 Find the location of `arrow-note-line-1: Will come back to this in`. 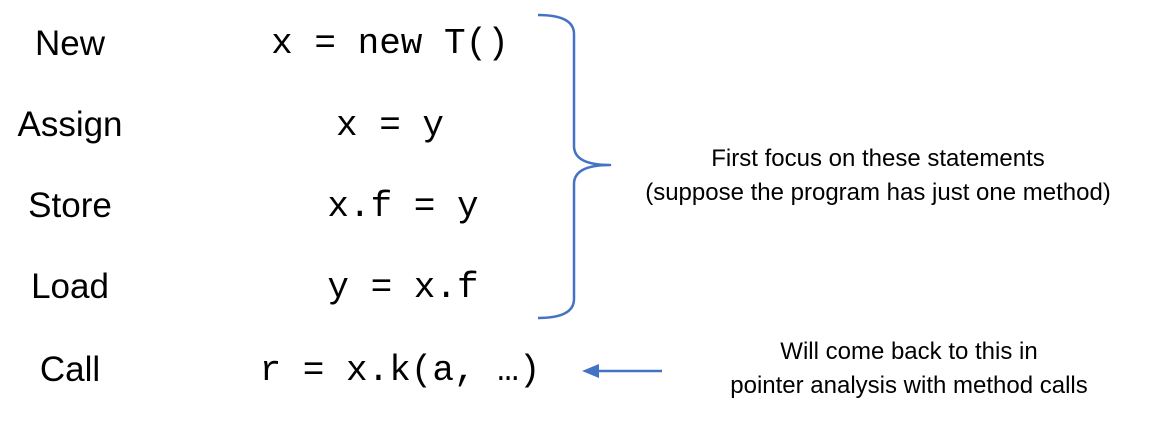

arrow-note-line-1: Will come back to this in is located at coordinates (909, 351).